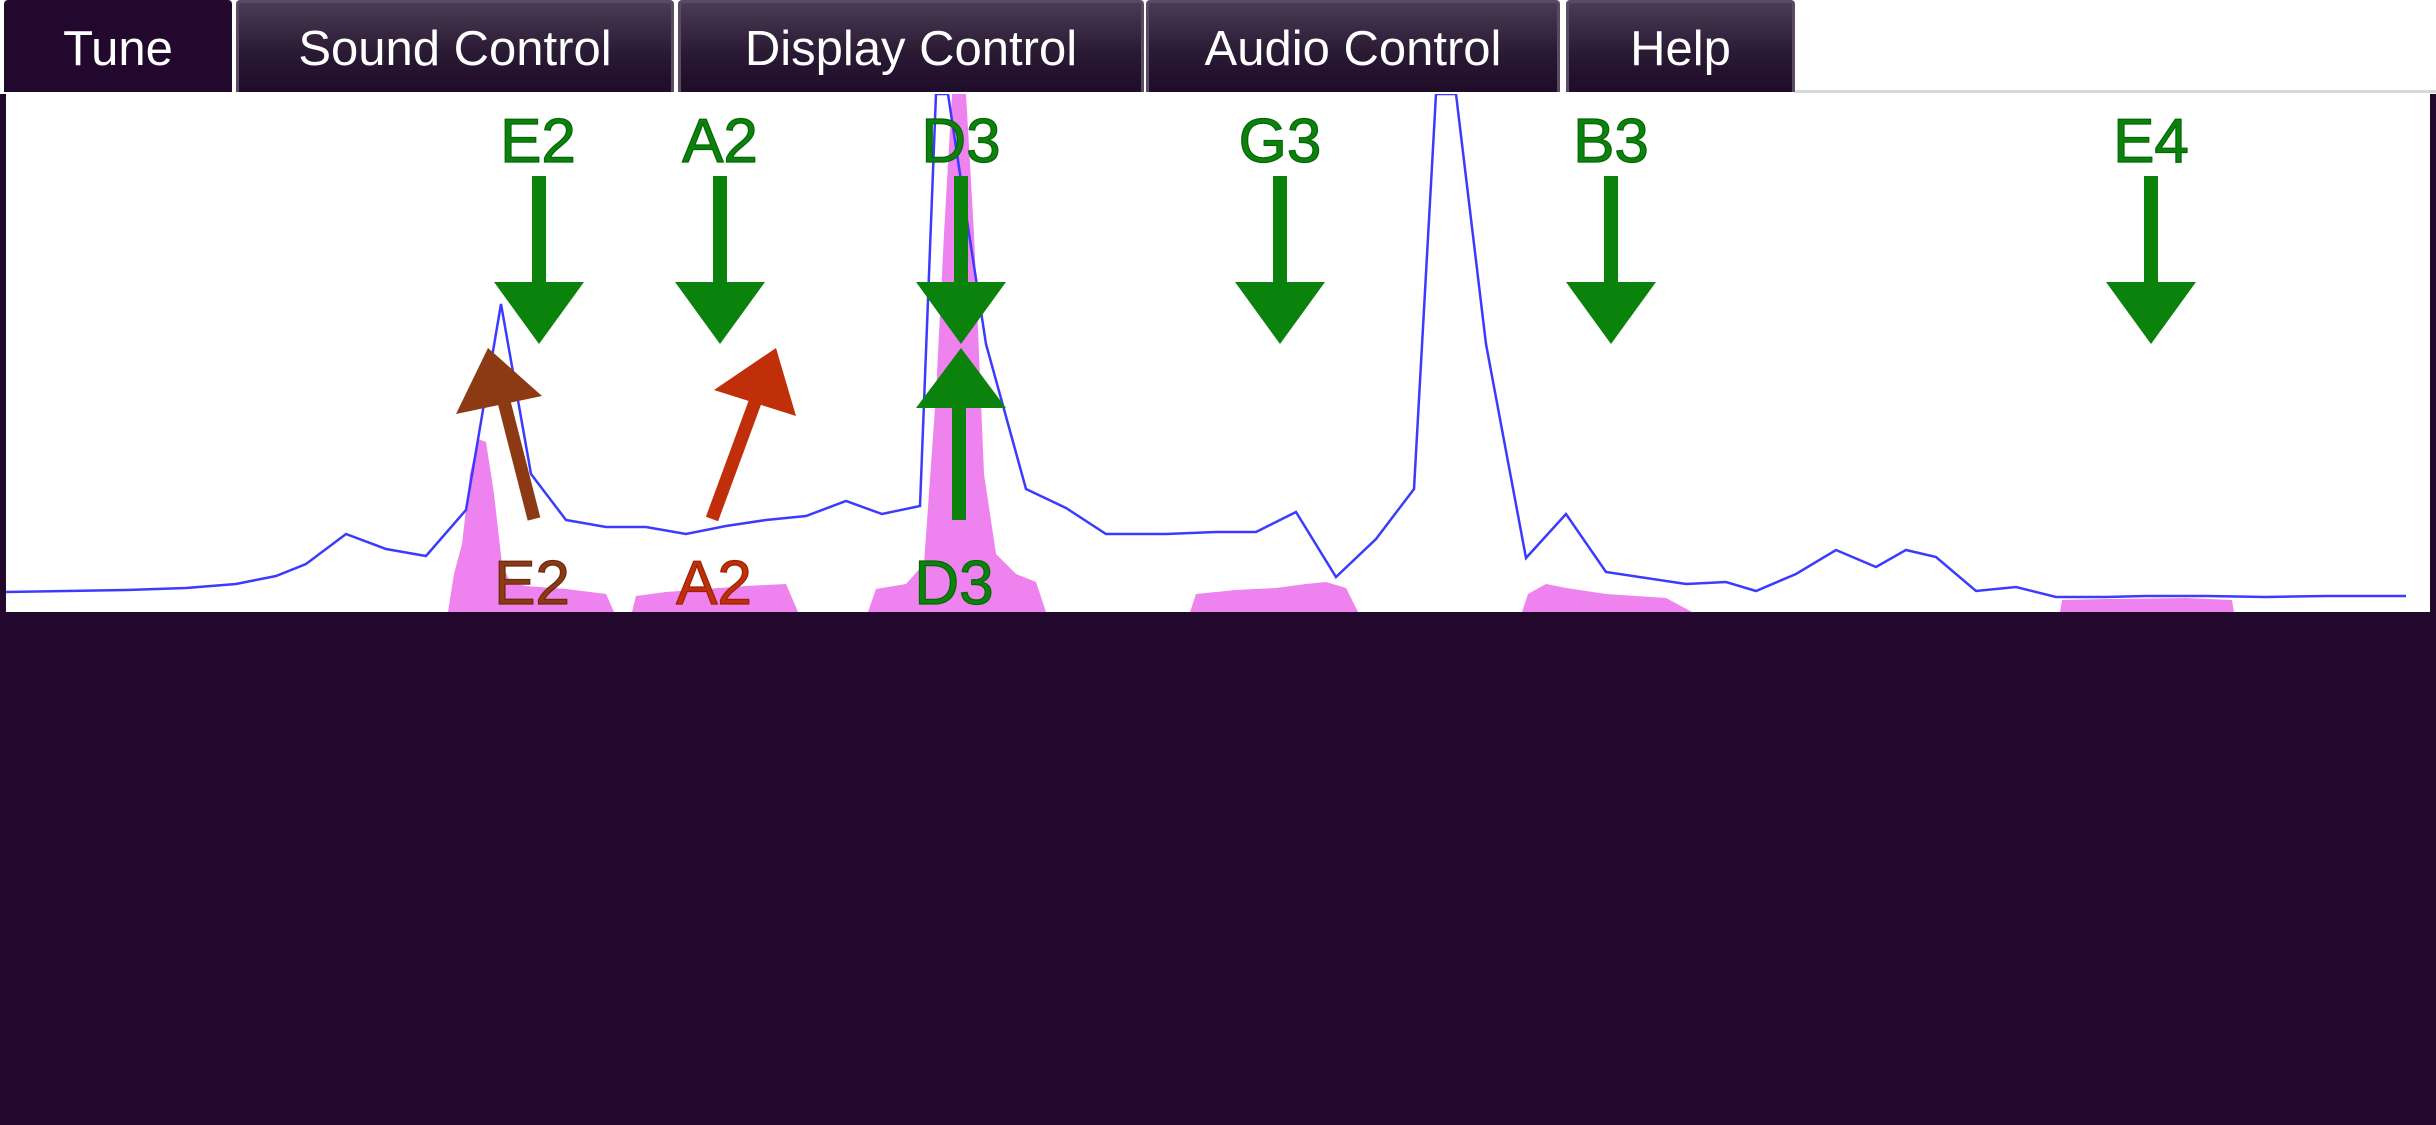 This screenshot has height=1125, width=2436. I want to click on energy-band-b3, so click(1607, 598).